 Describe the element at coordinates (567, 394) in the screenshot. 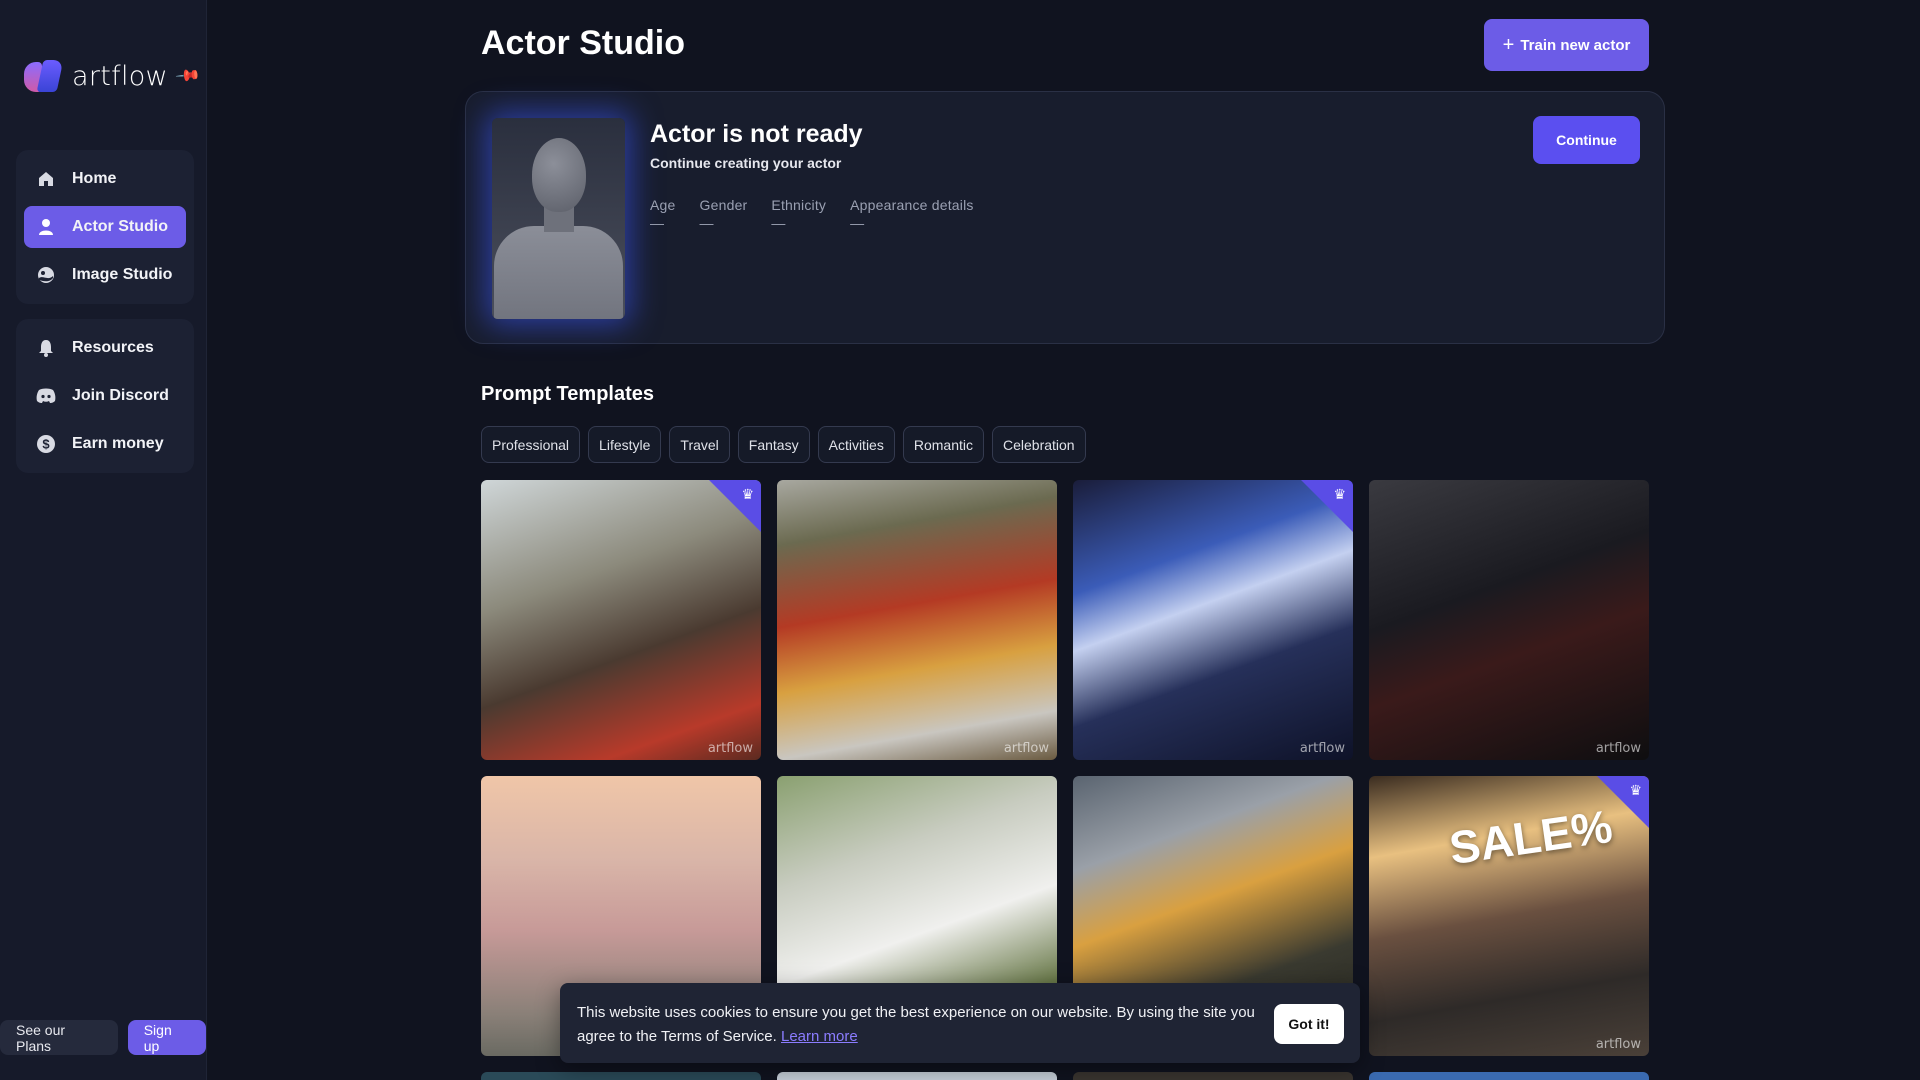

I see `prompt-templates-title: Prompt Templates` at that location.